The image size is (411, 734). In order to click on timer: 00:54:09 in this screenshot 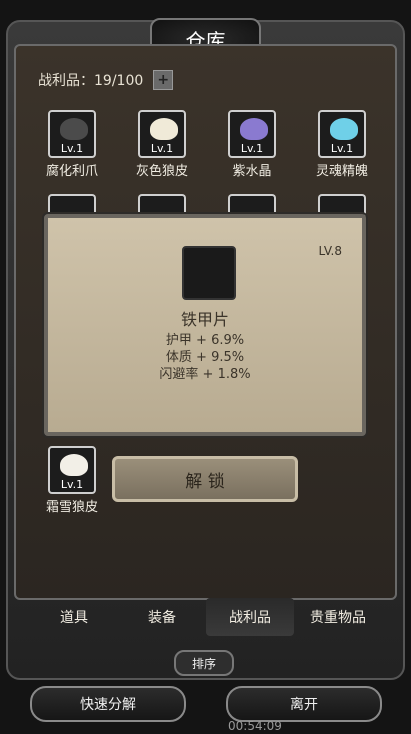, I will do `click(255, 726)`.